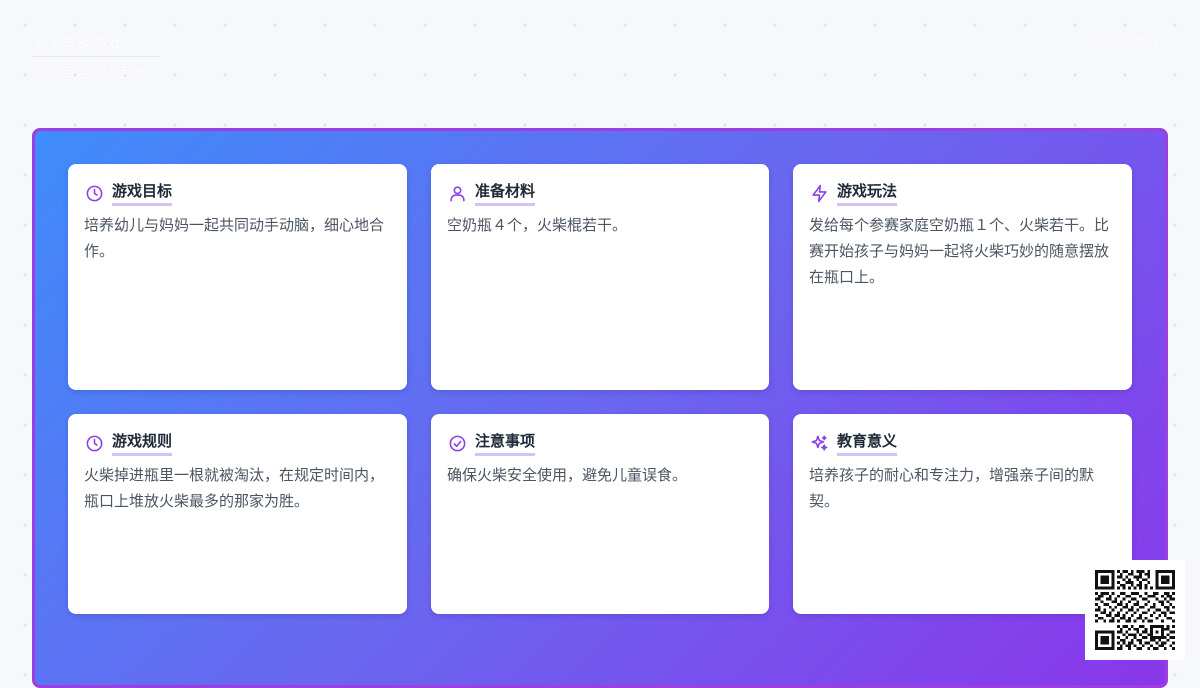 This screenshot has width=1200, height=688. I want to click on qr-code, so click(1135, 610).